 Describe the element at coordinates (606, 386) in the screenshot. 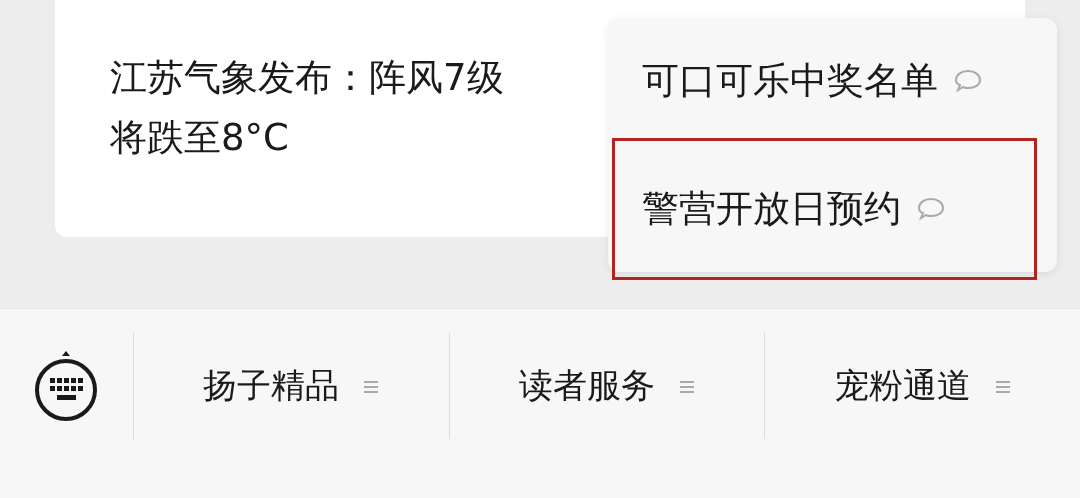

I see `menu-tab: 读者服务` at that location.